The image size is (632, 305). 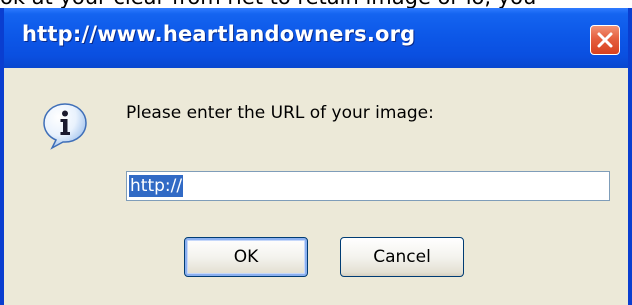 I want to click on close-button, so click(x=605, y=40).